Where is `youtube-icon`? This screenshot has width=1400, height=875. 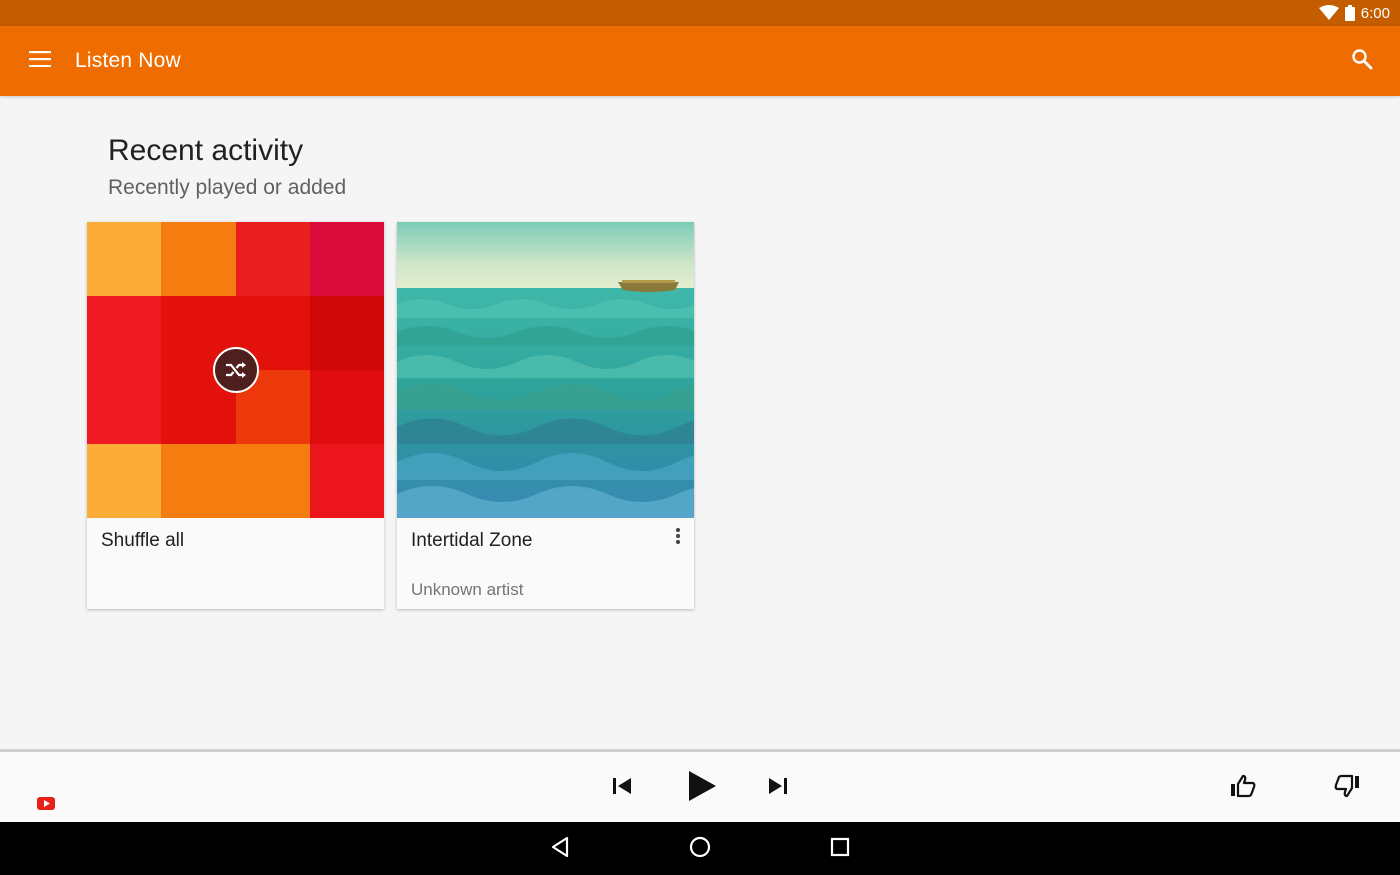
youtube-icon is located at coordinates (46, 803).